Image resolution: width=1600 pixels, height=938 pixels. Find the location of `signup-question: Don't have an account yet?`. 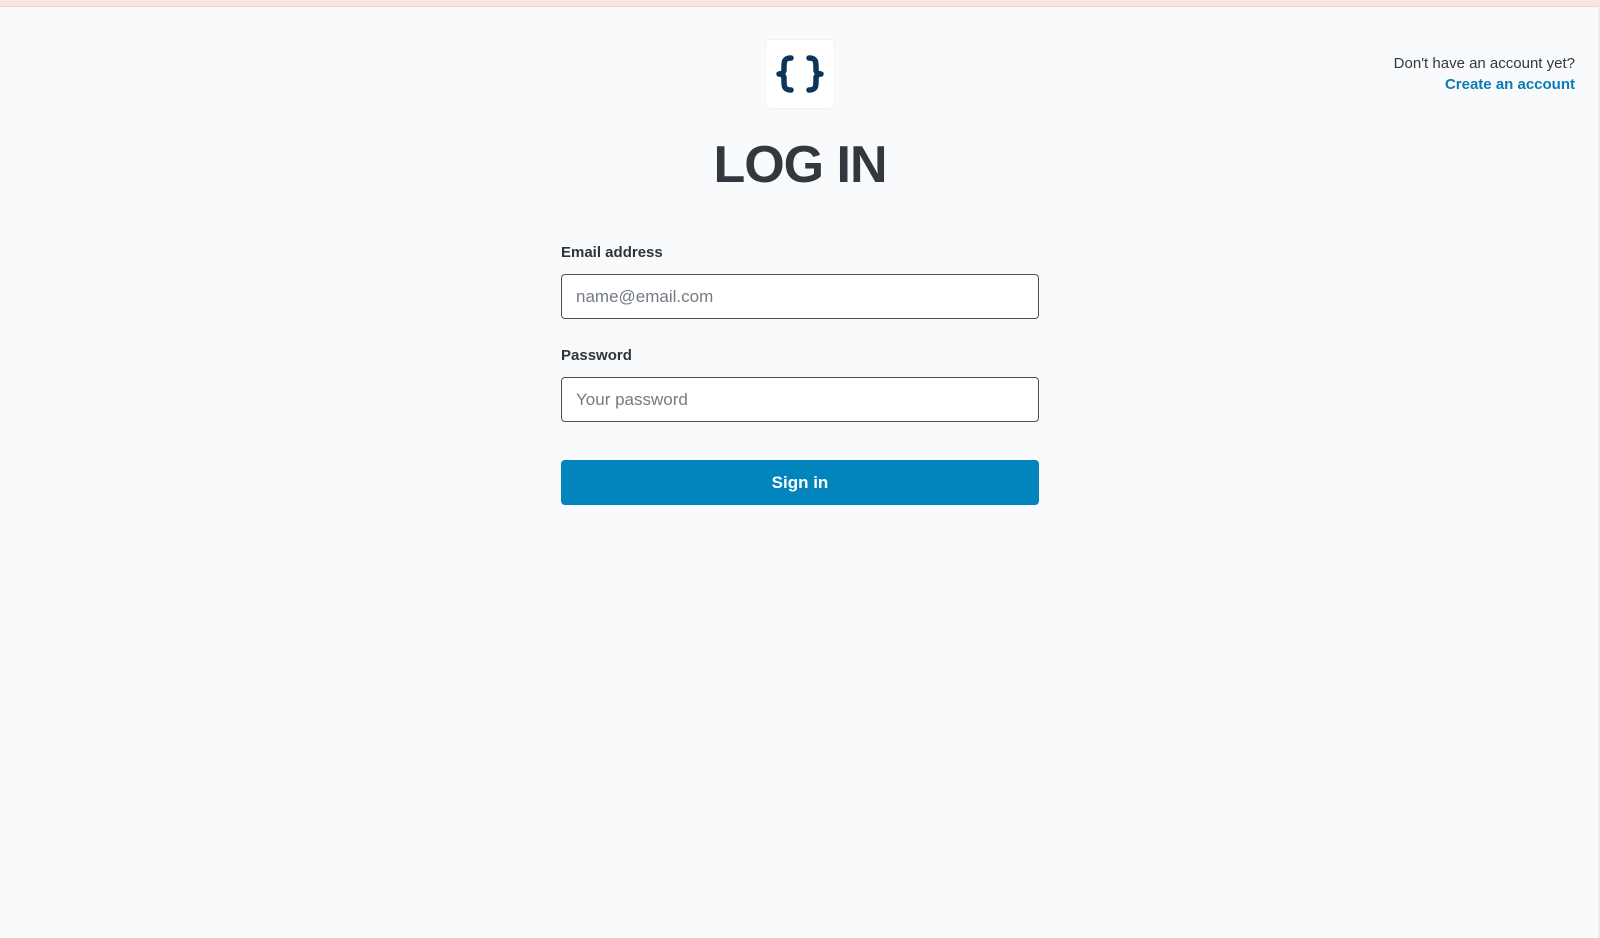

signup-question: Don't have an account yet? is located at coordinates (1484, 63).